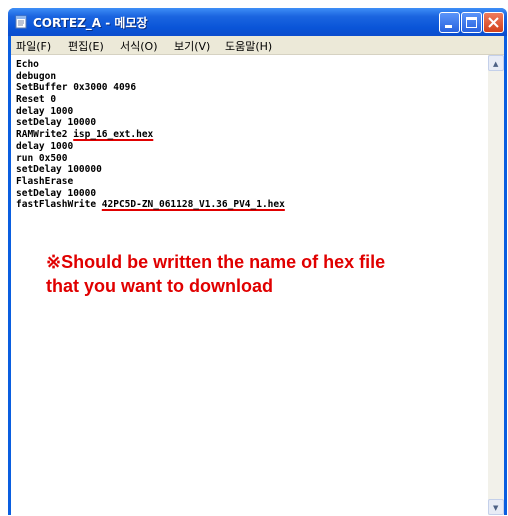 This screenshot has height=516, width=508. What do you see at coordinates (21, 22) in the screenshot?
I see `notepad-icon` at bounding box center [21, 22].